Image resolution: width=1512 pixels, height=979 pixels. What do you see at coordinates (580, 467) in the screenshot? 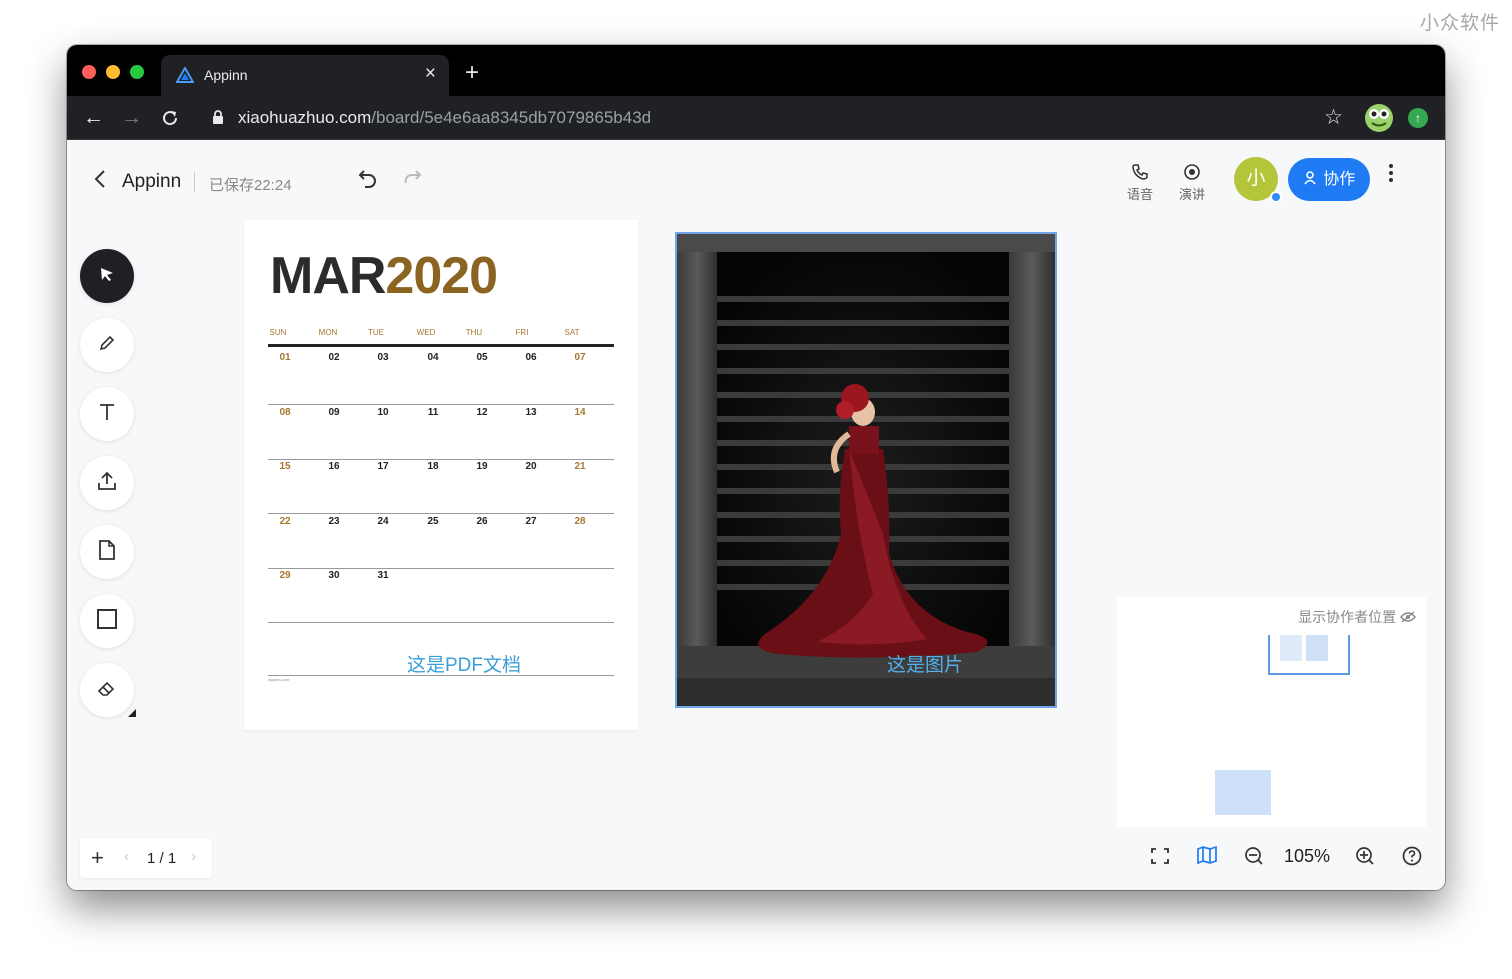
I see `calendar-day: 21` at bounding box center [580, 467].